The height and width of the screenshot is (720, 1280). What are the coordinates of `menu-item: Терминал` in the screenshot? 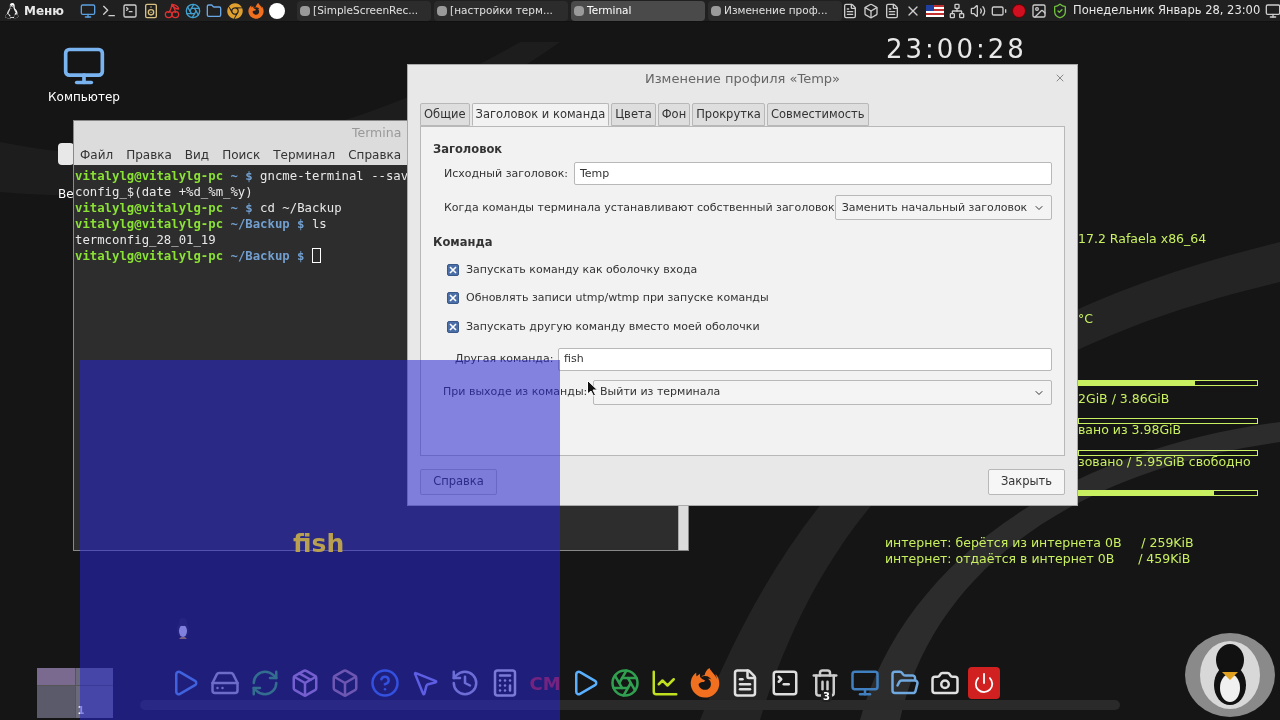 It's located at (304, 155).